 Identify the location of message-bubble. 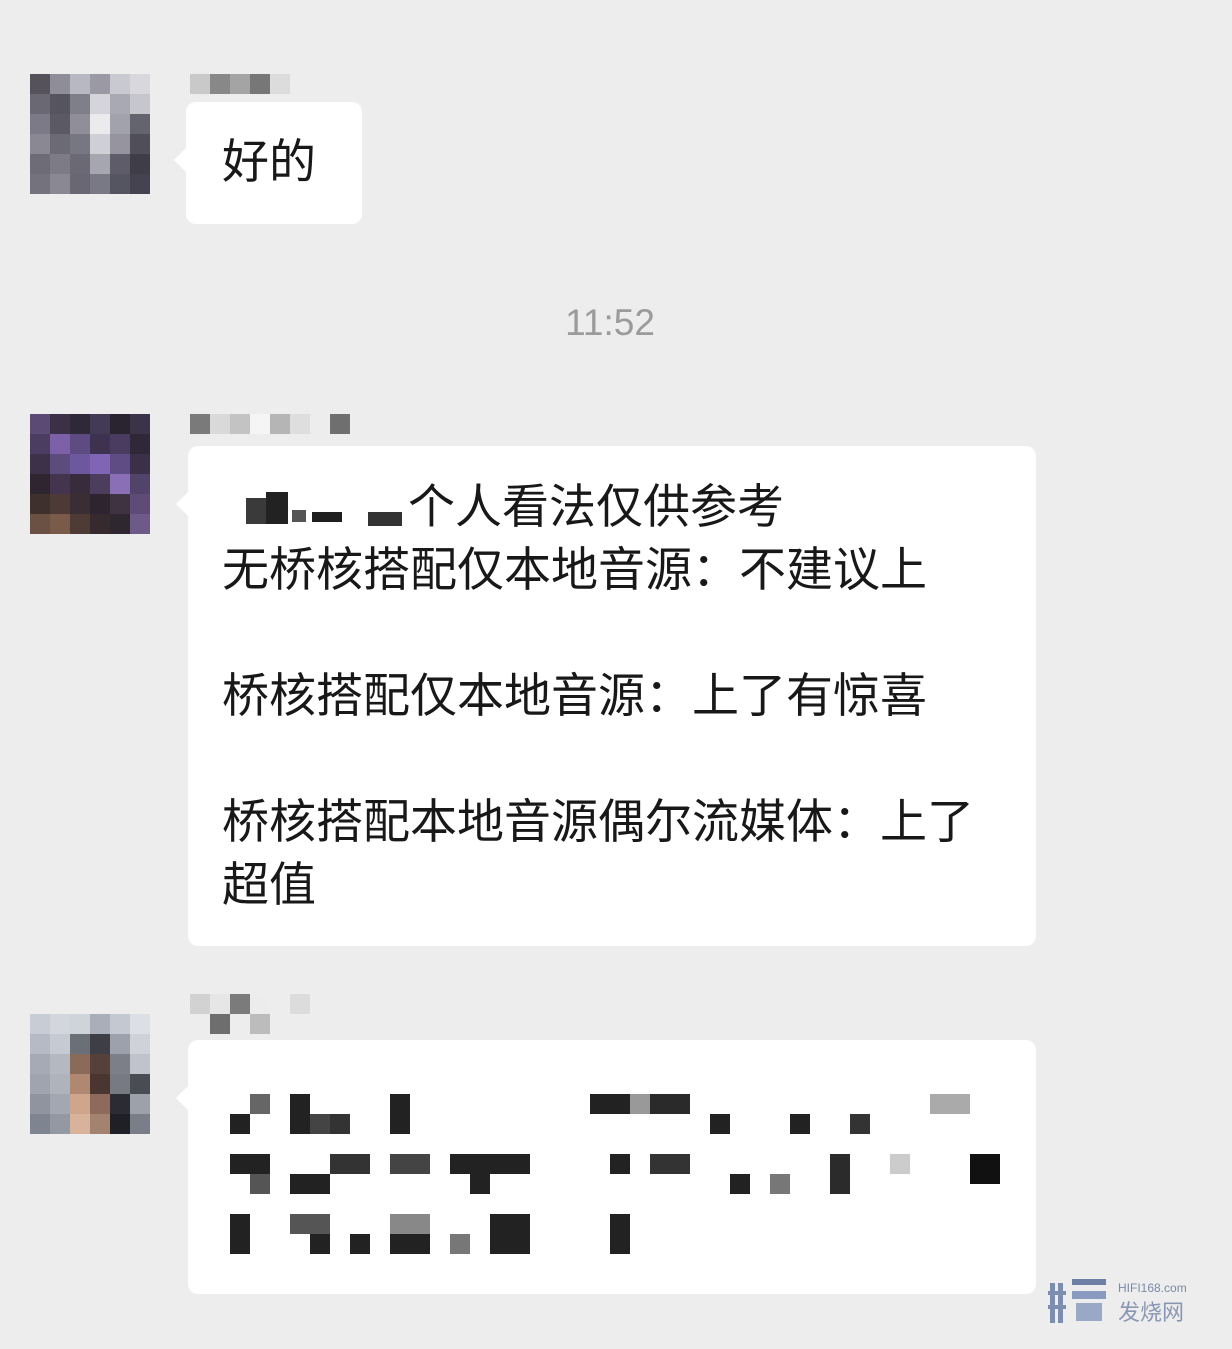
(606, 1167).